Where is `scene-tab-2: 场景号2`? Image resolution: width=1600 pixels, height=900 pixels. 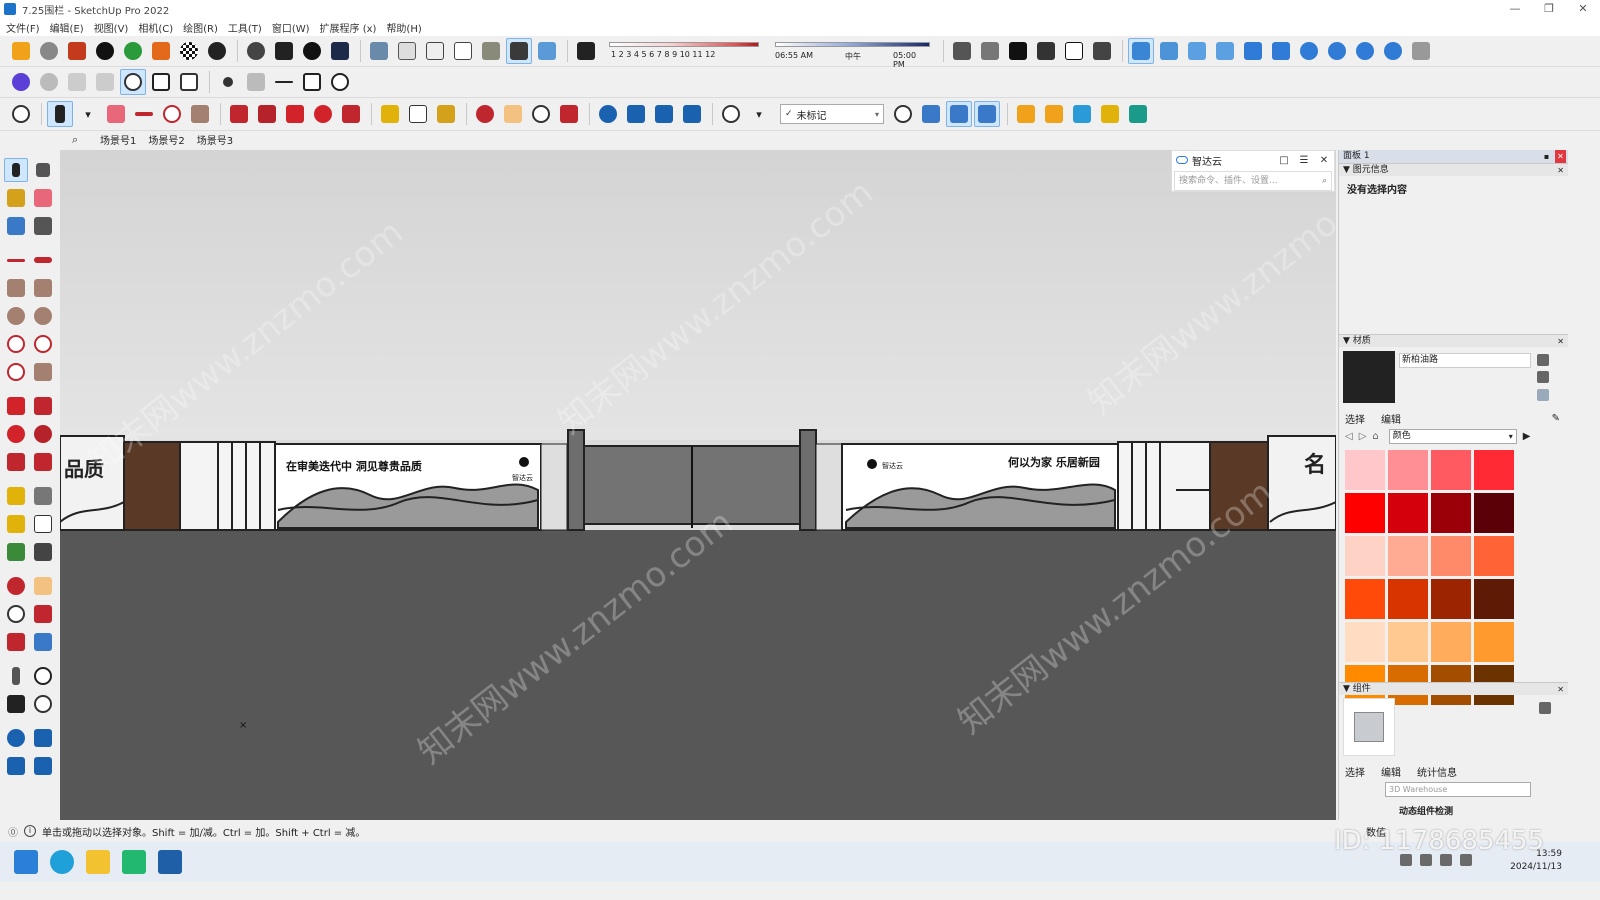
scene-tab-2: 场景号2 is located at coordinates (166, 139).